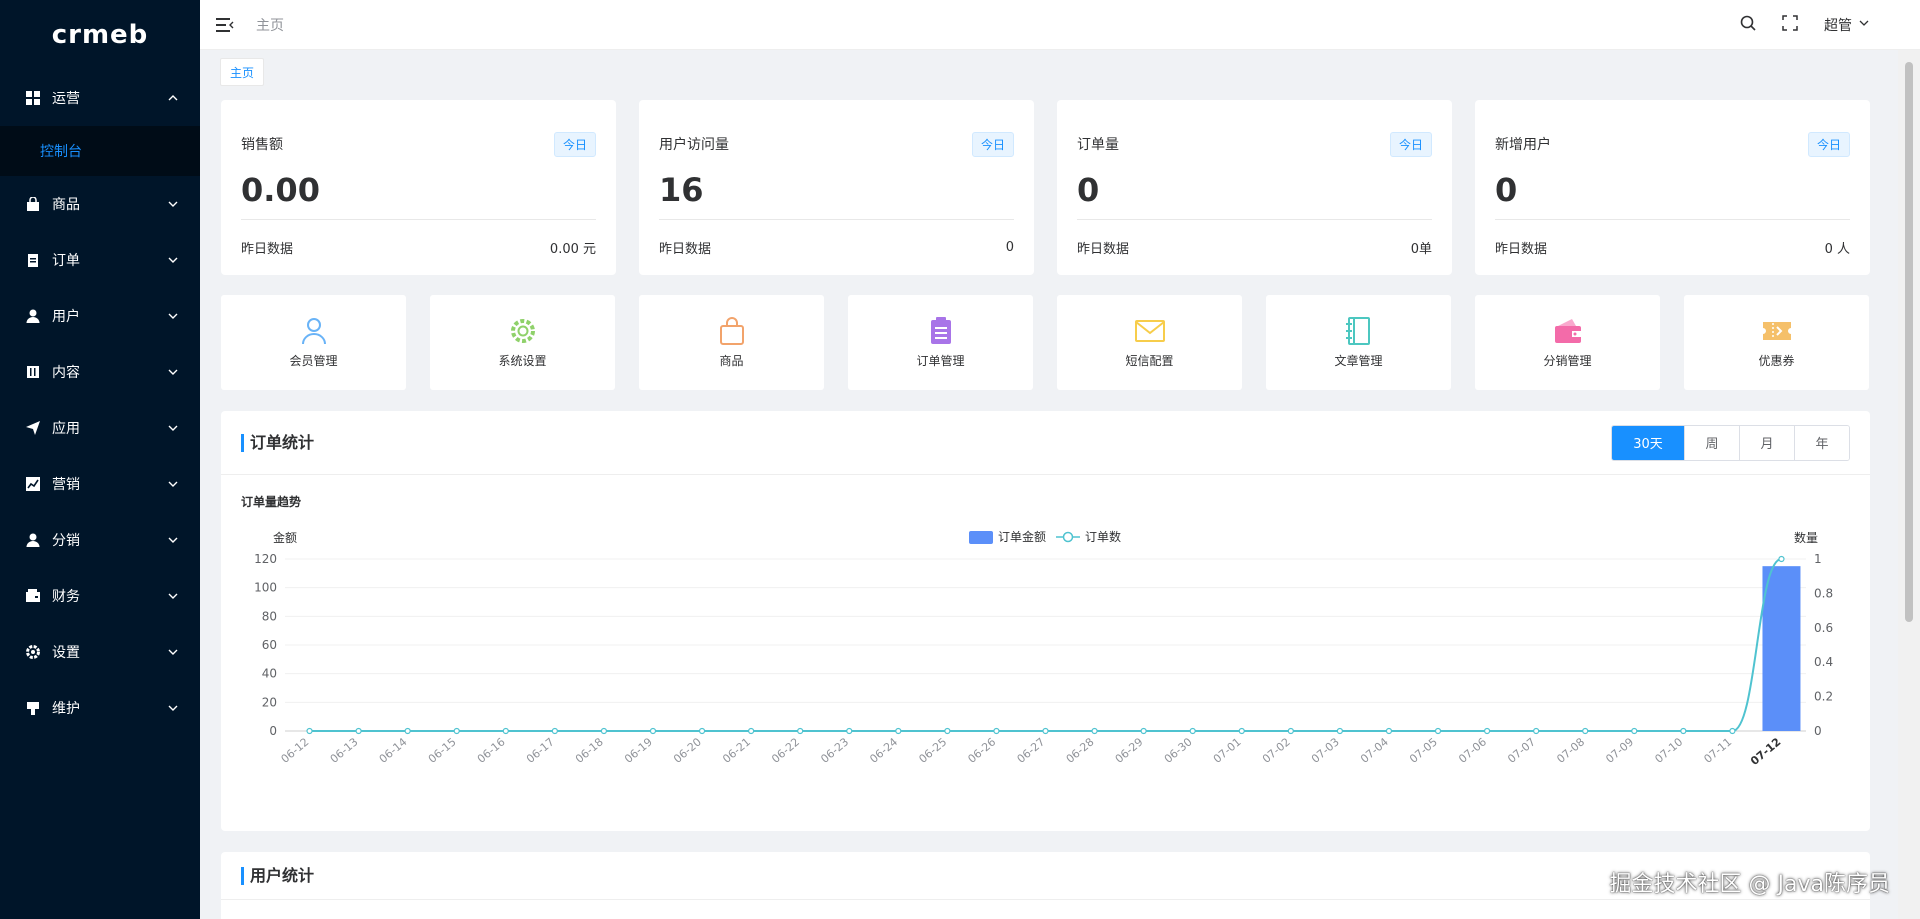 This screenshot has height=919, width=1920. Describe the element at coordinates (836, 187) in the screenshot. I see `stat-card-visits: 用户访问量 今日 16 昨日数据 0` at that location.